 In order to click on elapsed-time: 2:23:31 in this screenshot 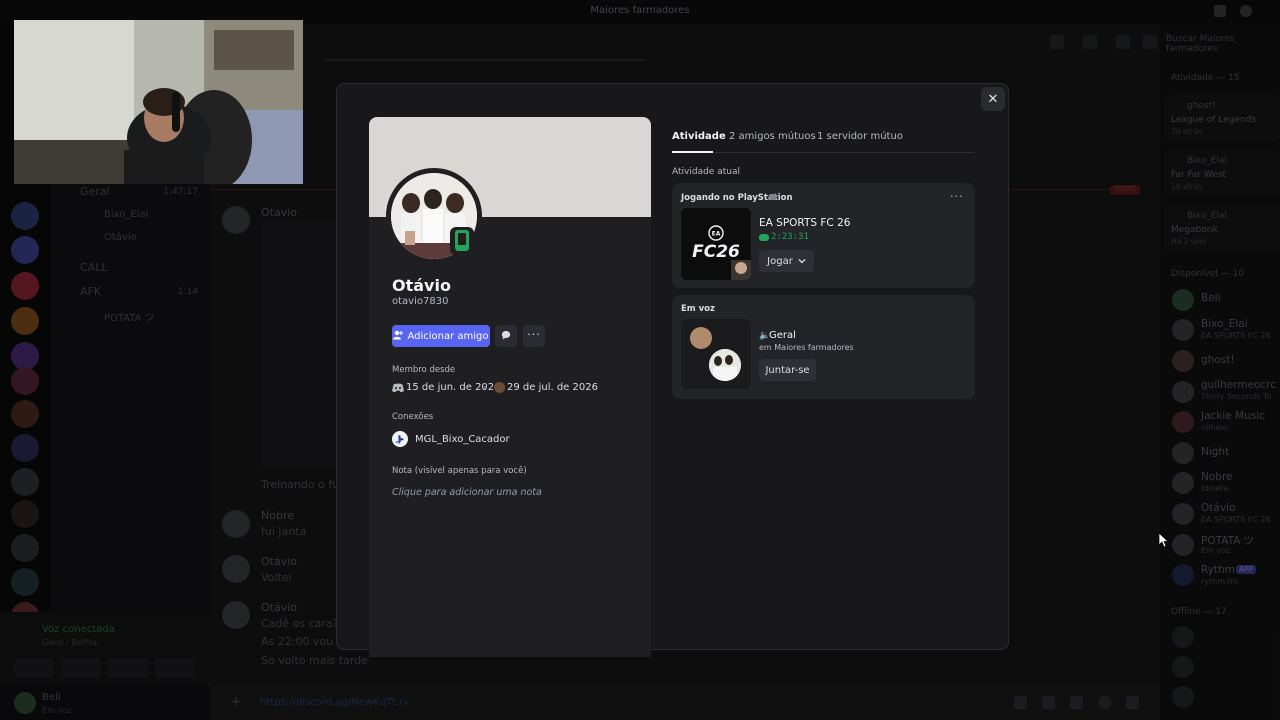, I will do `click(790, 237)`.